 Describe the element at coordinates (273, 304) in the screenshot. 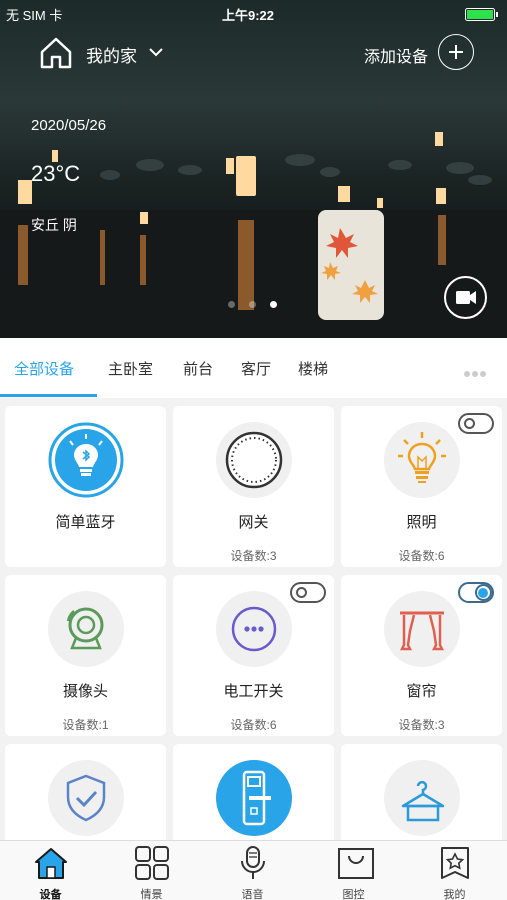

I see `page-dot-active` at that location.